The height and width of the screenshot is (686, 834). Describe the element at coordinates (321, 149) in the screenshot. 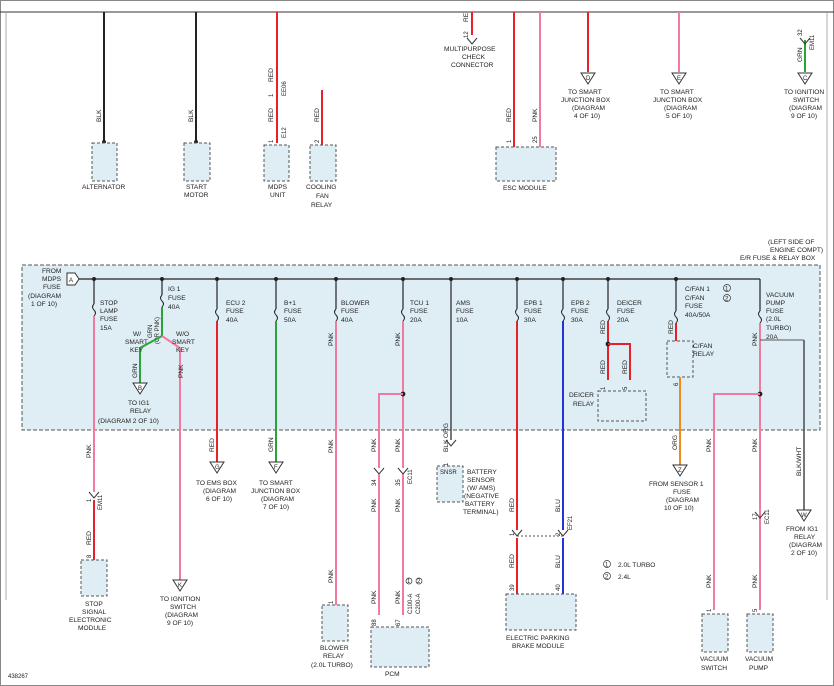

I see `cooling-fan-relay-group: RED 2 COOLING FAN RELAY` at that location.